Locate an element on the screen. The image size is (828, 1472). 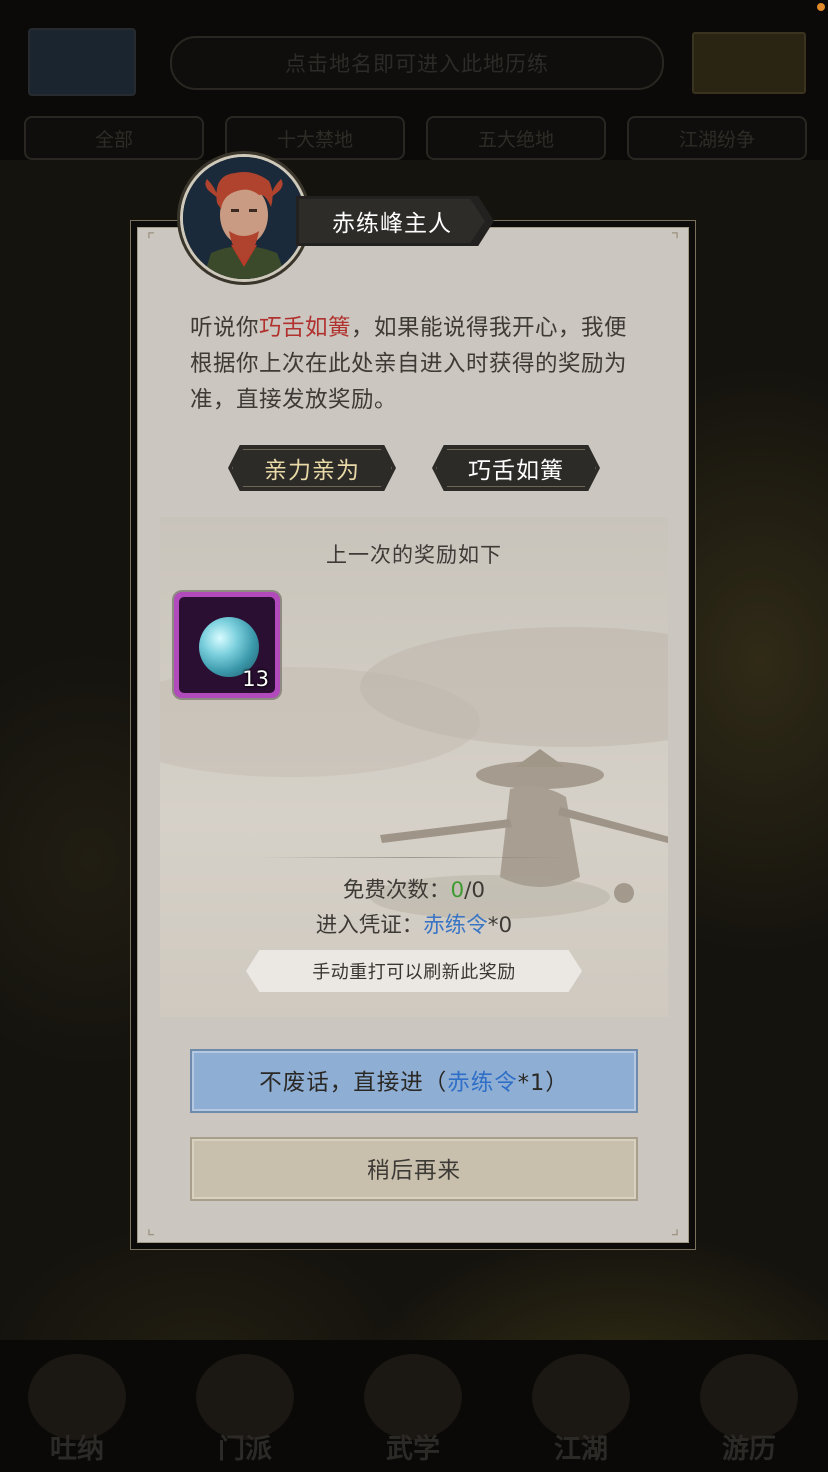
tab-five-deadly-lands: 五大绝地 is located at coordinates (516, 138).